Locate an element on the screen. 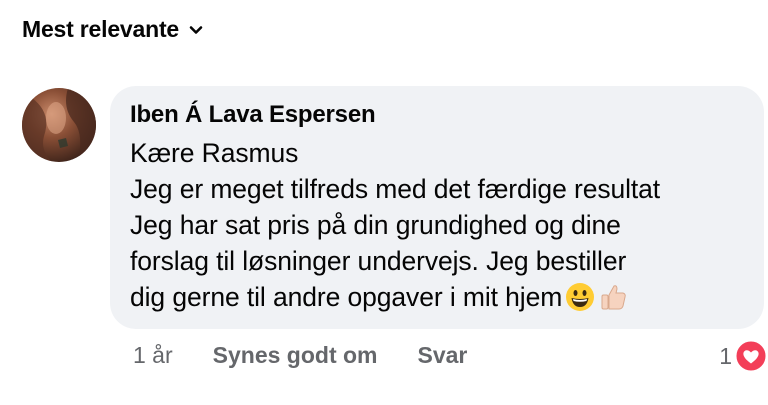  reaction-count: 1 is located at coordinates (725, 355).